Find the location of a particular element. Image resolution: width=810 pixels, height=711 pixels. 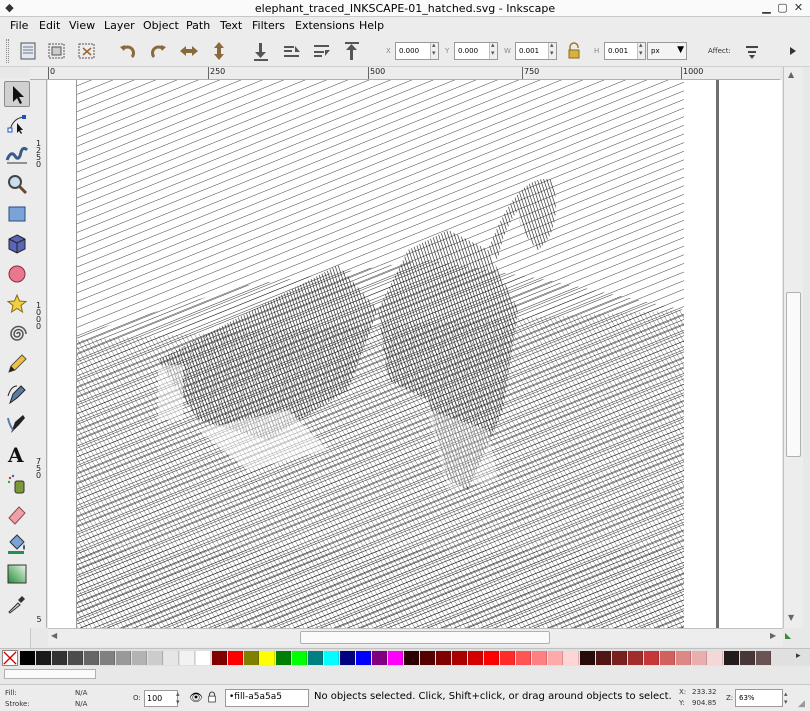

flip-vertical-icon is located at coordinates (219, 51).